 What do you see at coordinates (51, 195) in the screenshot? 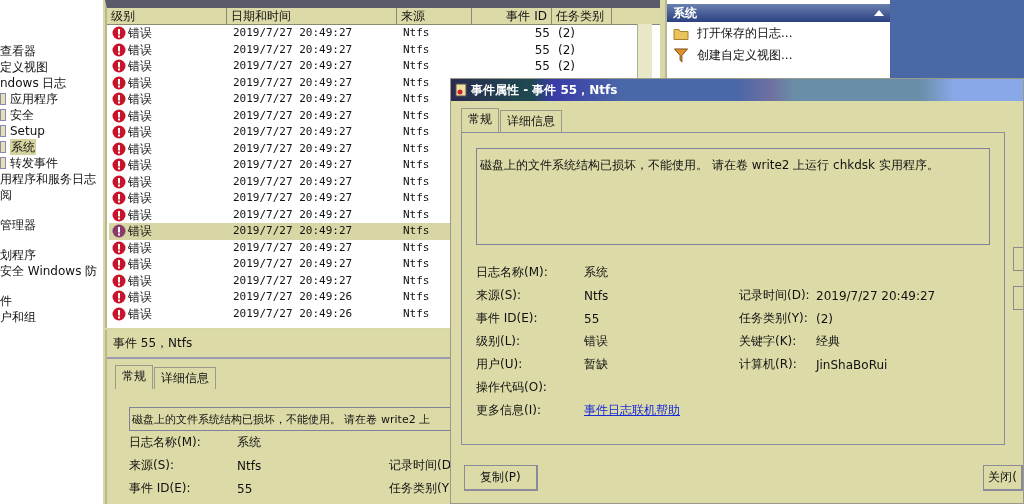
I see `tree-item: 阅` at bounding box center [51, 195].